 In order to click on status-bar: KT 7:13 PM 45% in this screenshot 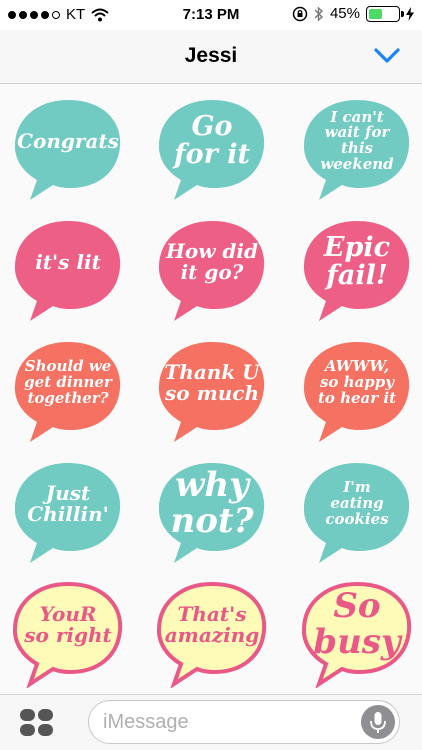, I will do `click(211, 15)`.